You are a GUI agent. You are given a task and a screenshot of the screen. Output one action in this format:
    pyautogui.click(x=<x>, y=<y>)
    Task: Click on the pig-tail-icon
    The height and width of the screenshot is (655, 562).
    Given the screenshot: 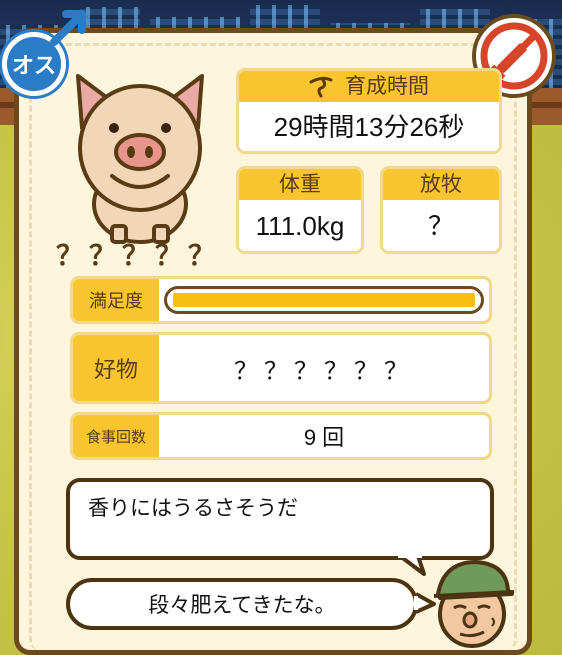 What is the action you would take?
    pyautogui.click(x=321, y=86)
    